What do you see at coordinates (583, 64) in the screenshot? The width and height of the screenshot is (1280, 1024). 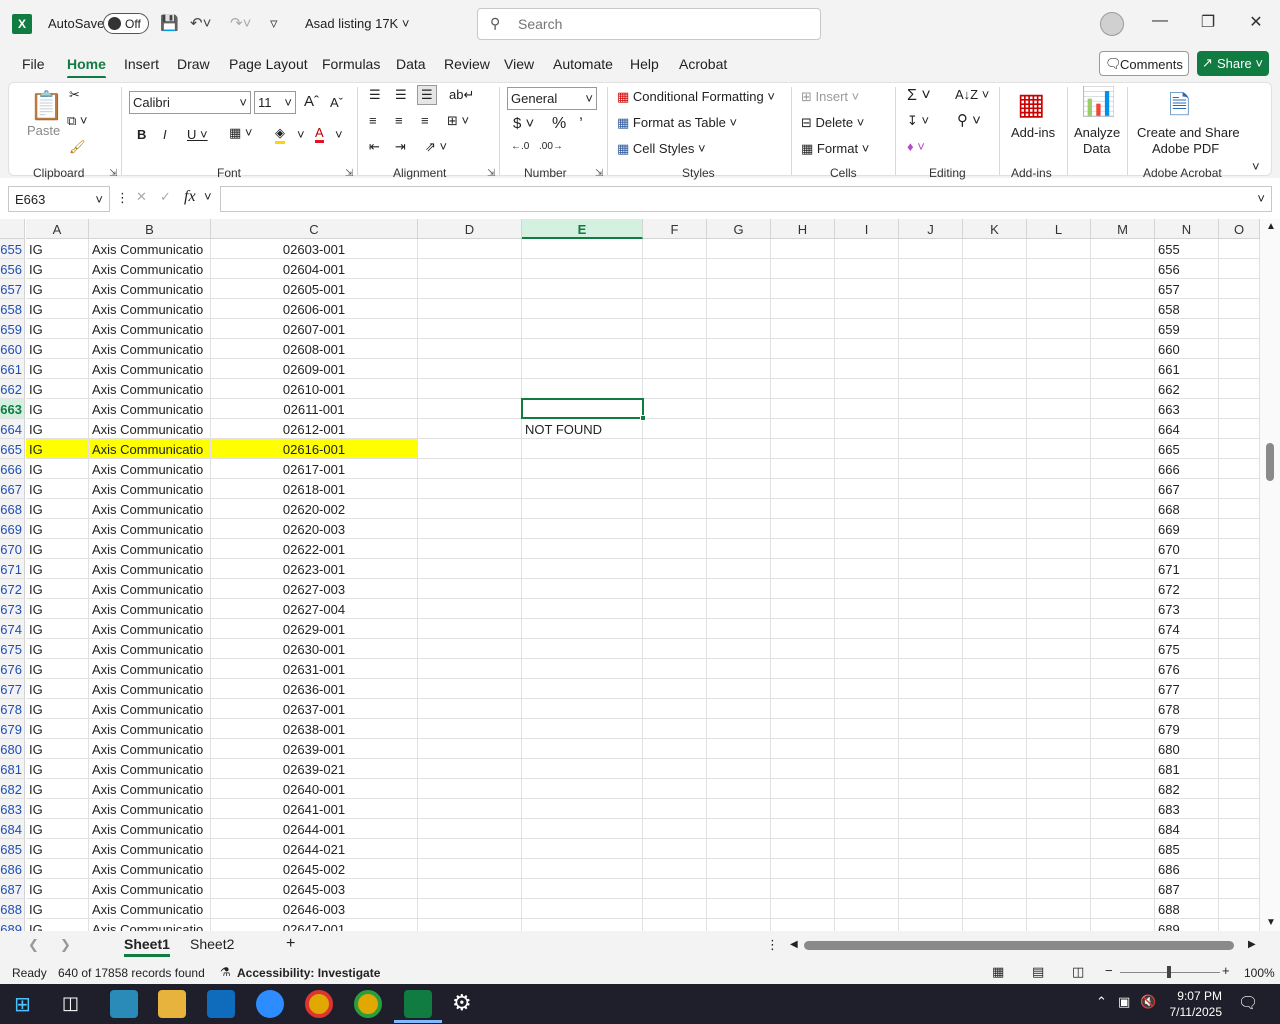 I see `tab-automate: Automate` at bounding box center [583, 64].